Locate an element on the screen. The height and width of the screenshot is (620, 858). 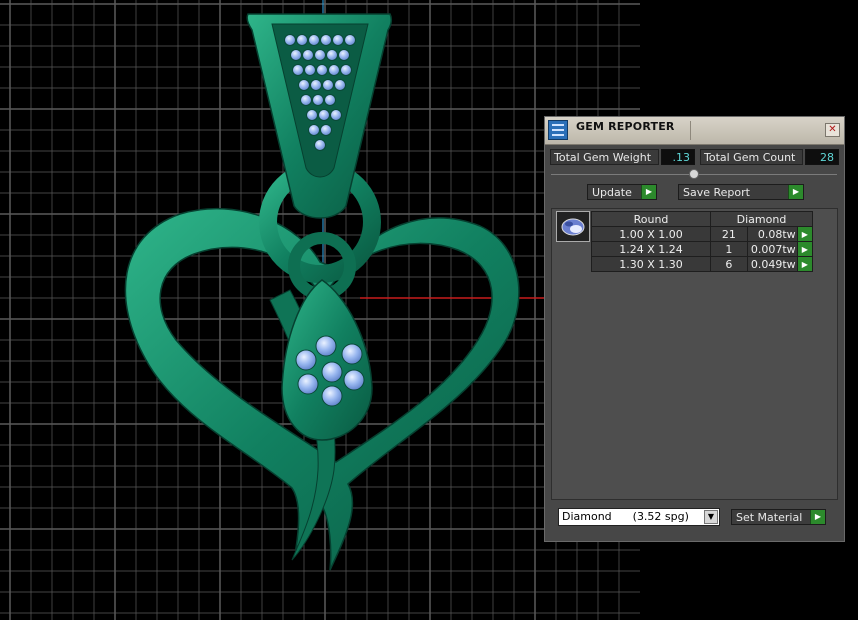
gem-size-cell: 1.30 X 1.30 is located at coordinates (651, 264).